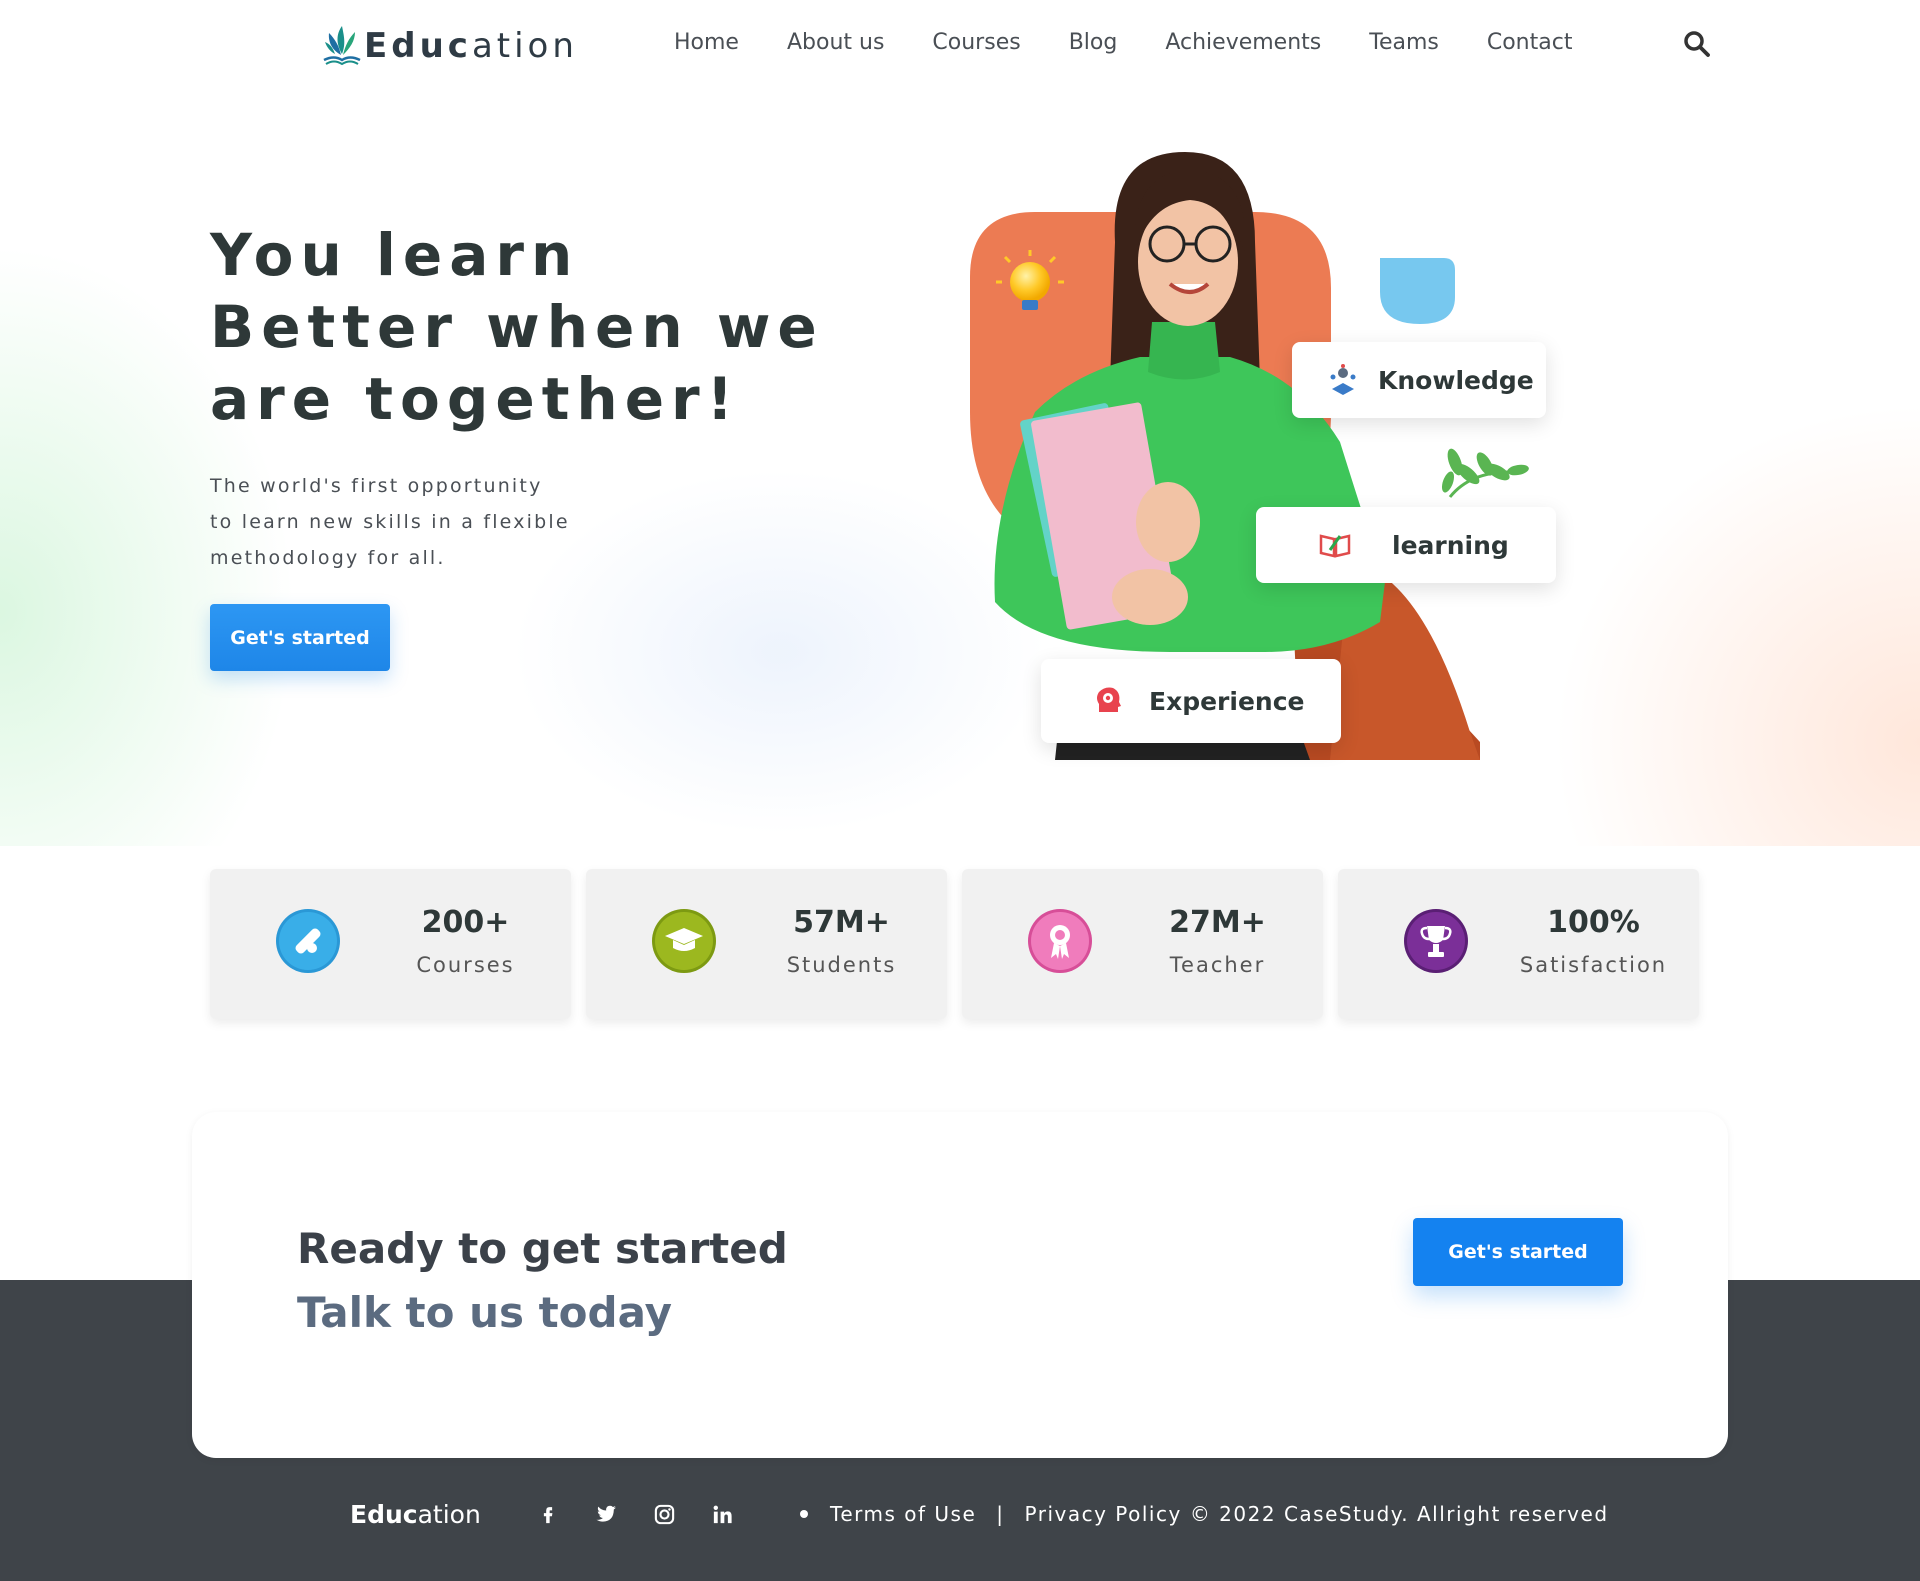  What do you see at coordinates (1450, 545) in the screenshot?
I see `learning-tag-label: learning` at bounding box center [1450, 545].